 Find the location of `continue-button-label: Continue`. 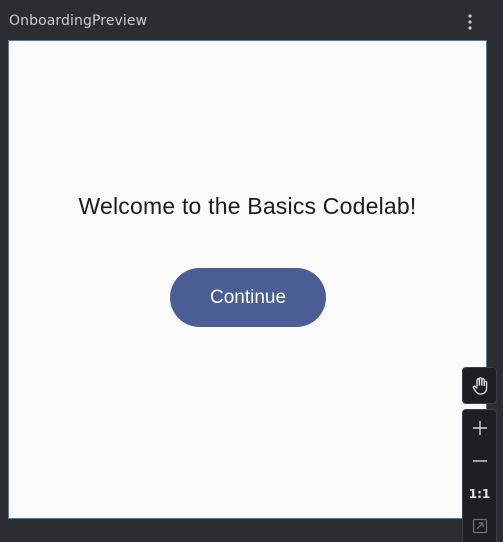

continue-button-label: Continue is located at coordinates (248, 297).